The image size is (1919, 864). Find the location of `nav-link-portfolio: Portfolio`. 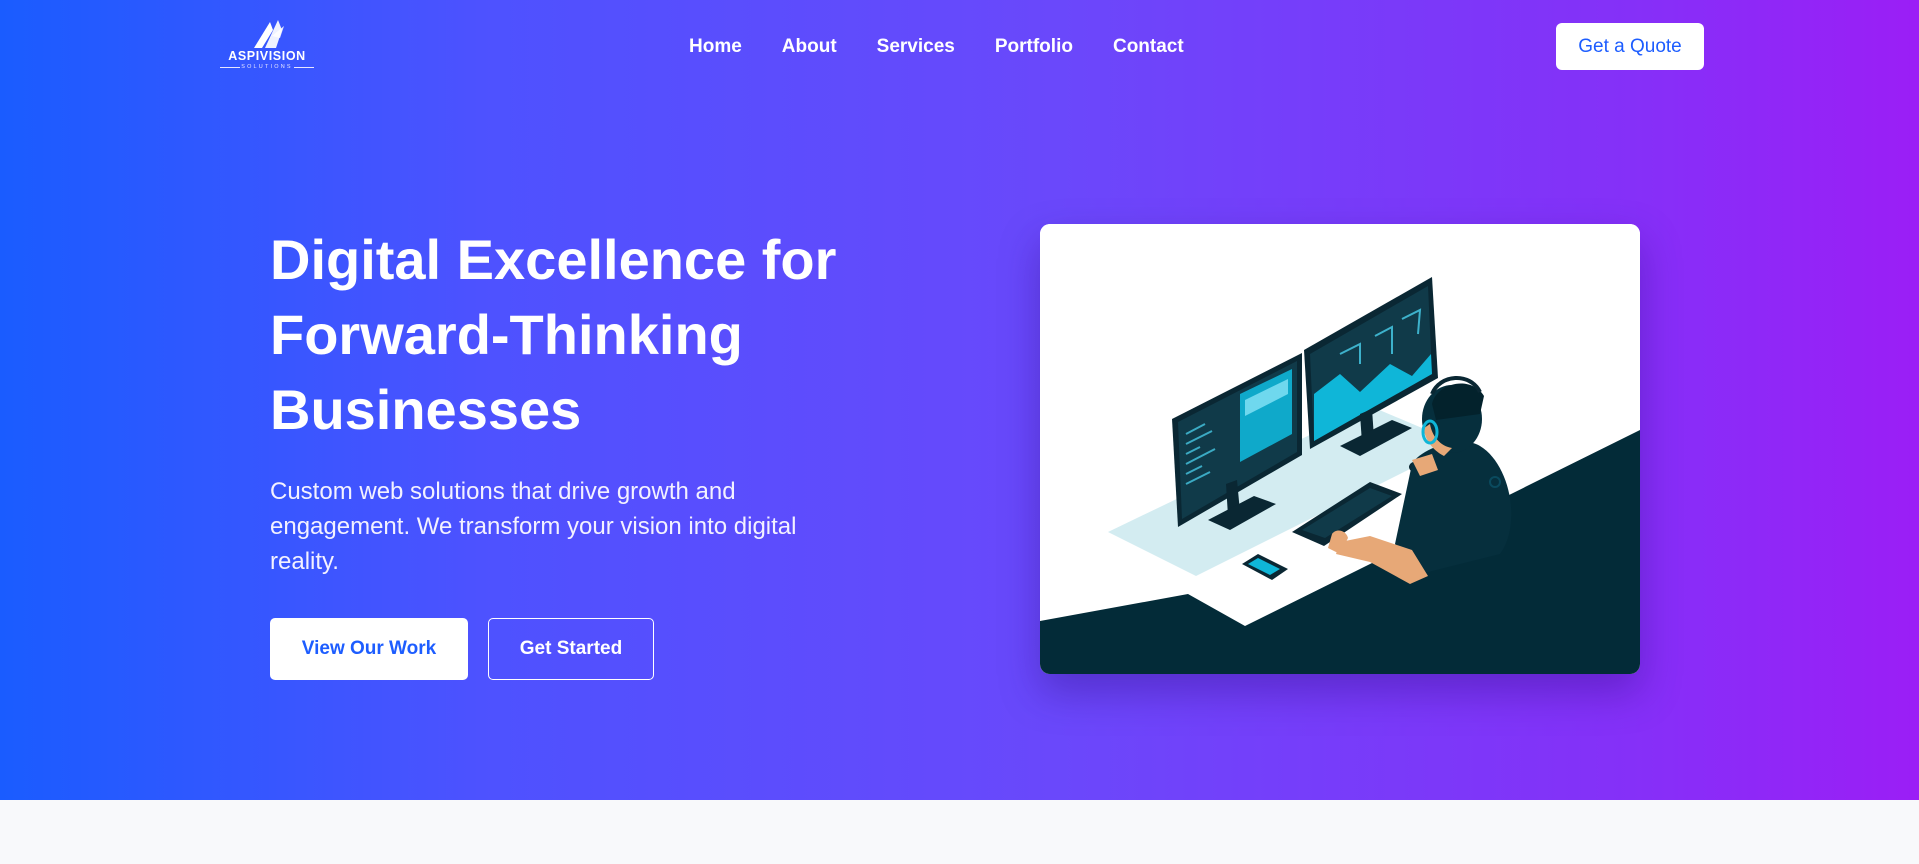

nav-link-portfolio: Portfolio is located at coordinates (1034, 47).